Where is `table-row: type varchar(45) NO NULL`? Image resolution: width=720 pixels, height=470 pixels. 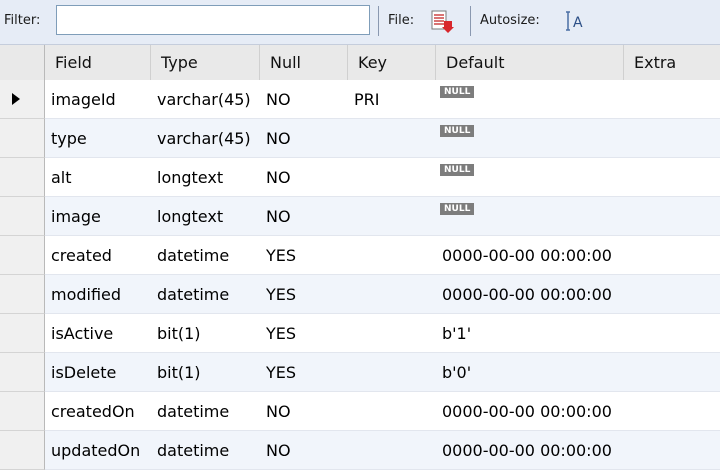 table-row: type varchar(45) NO NULL is located at coordinates (360, 138).